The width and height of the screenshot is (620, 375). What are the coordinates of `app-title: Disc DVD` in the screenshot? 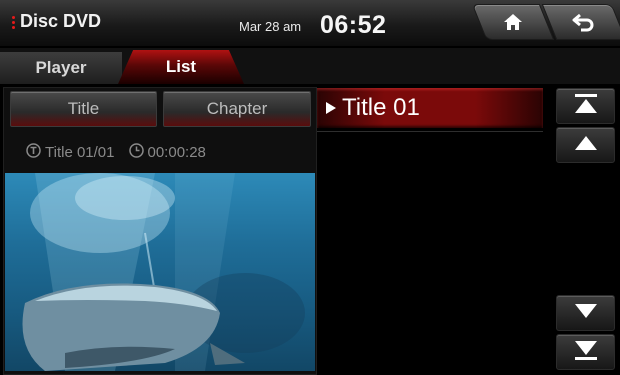 It's located at (61, 21).